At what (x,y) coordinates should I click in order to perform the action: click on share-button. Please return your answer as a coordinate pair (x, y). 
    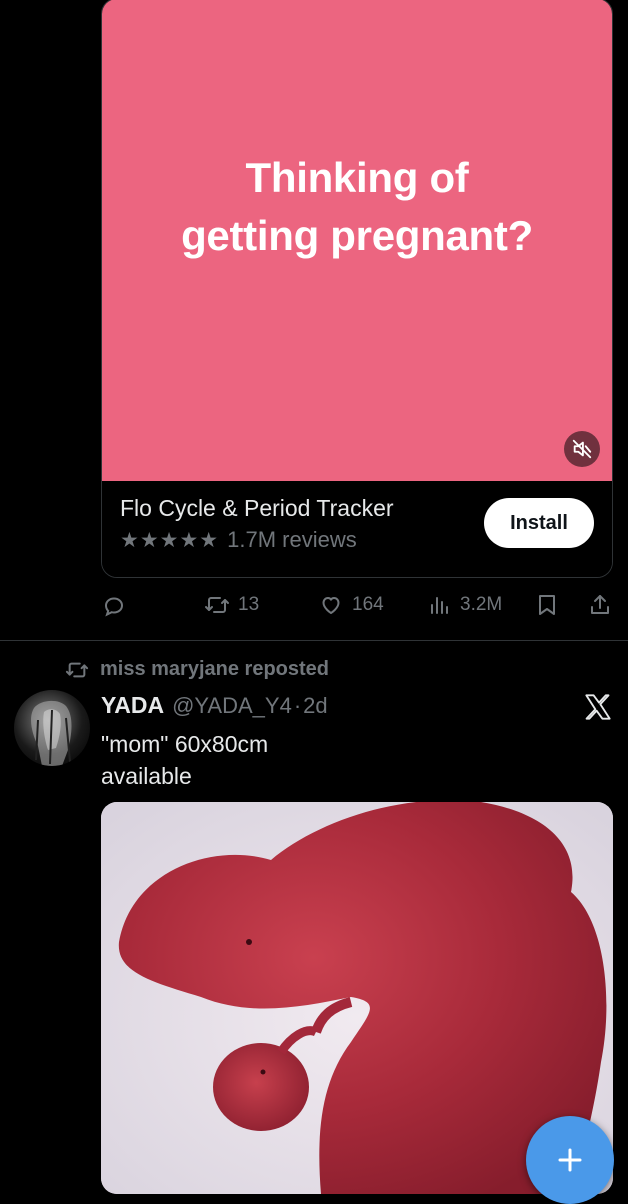
    Looking at the image, I should click on (600, 605).